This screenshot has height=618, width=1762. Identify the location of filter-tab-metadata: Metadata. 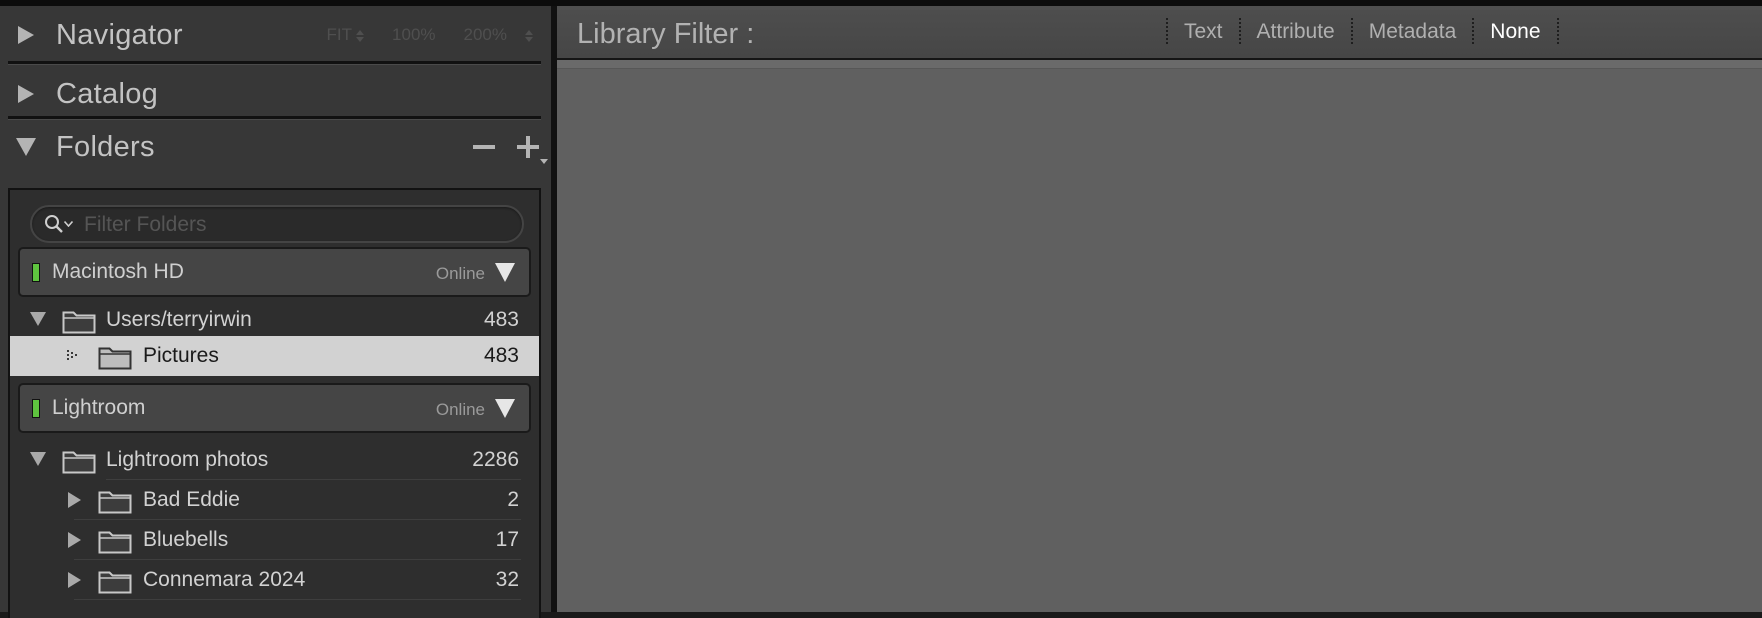
(1413, 32).